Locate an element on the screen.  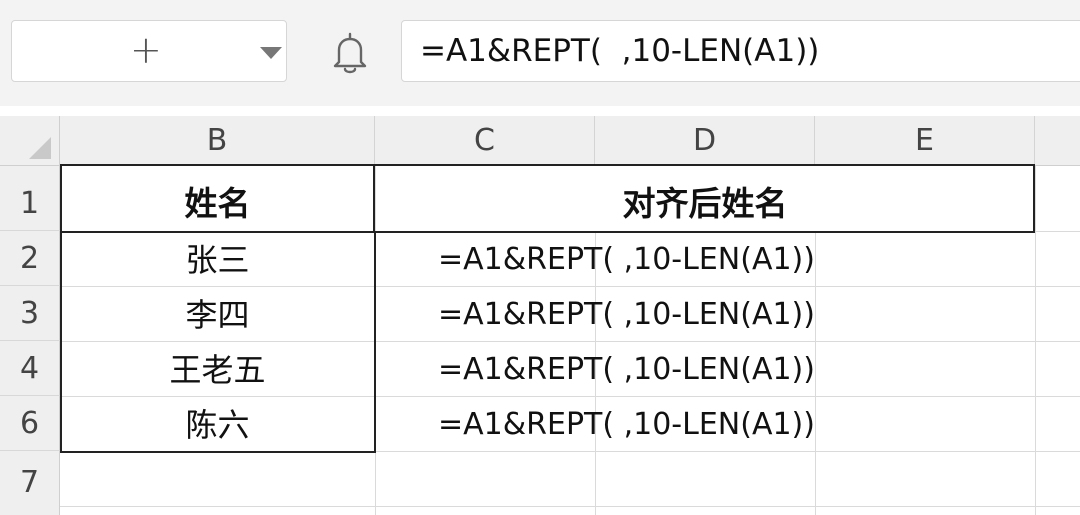
gridline is located at coordinates (570, 506).